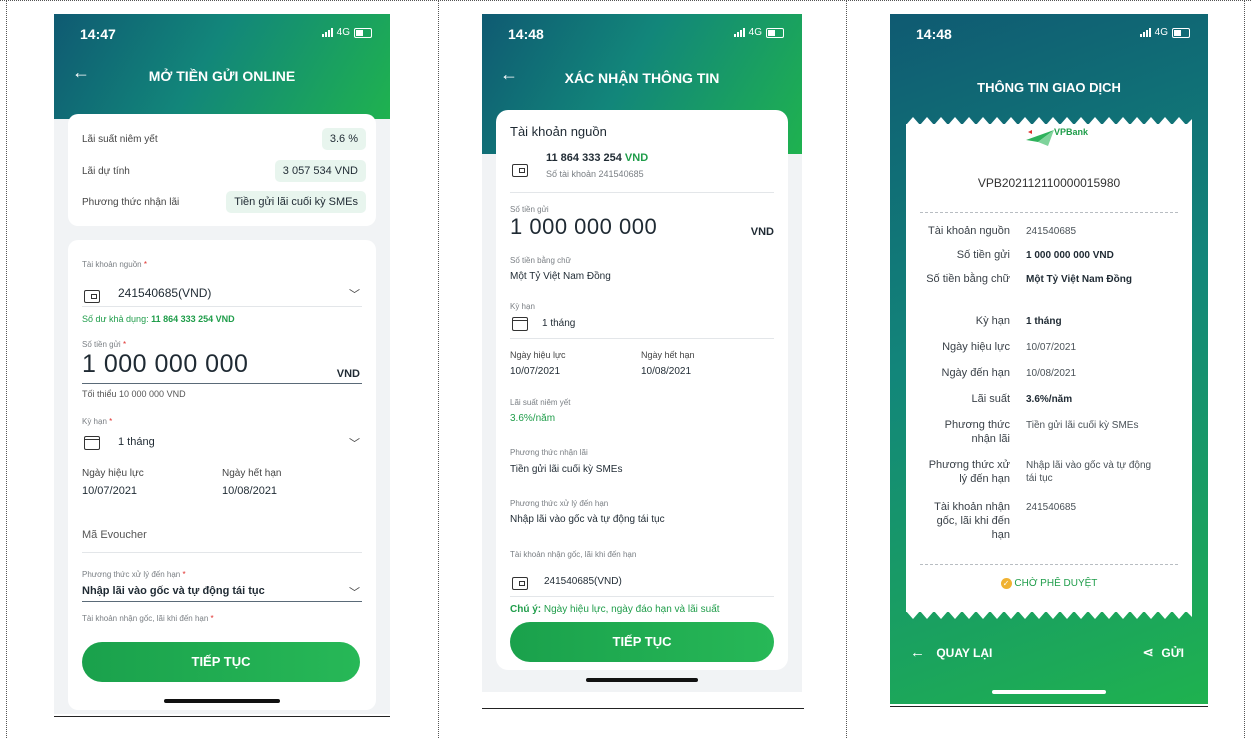  I want to click on source-account-label: Tài khoản nguồn *, so click(114, 264).